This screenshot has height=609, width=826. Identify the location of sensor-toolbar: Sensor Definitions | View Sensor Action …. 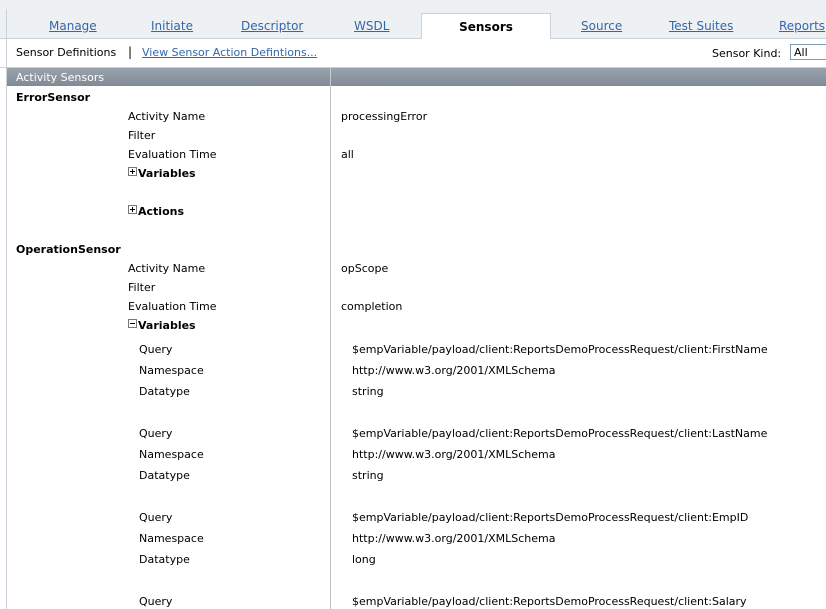
(413, 53).